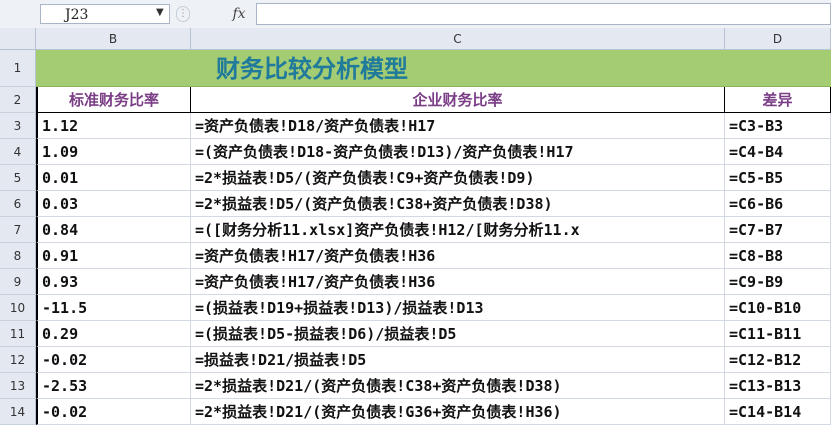  I want to click on cell-b13: -2.53, so click(113, 386).